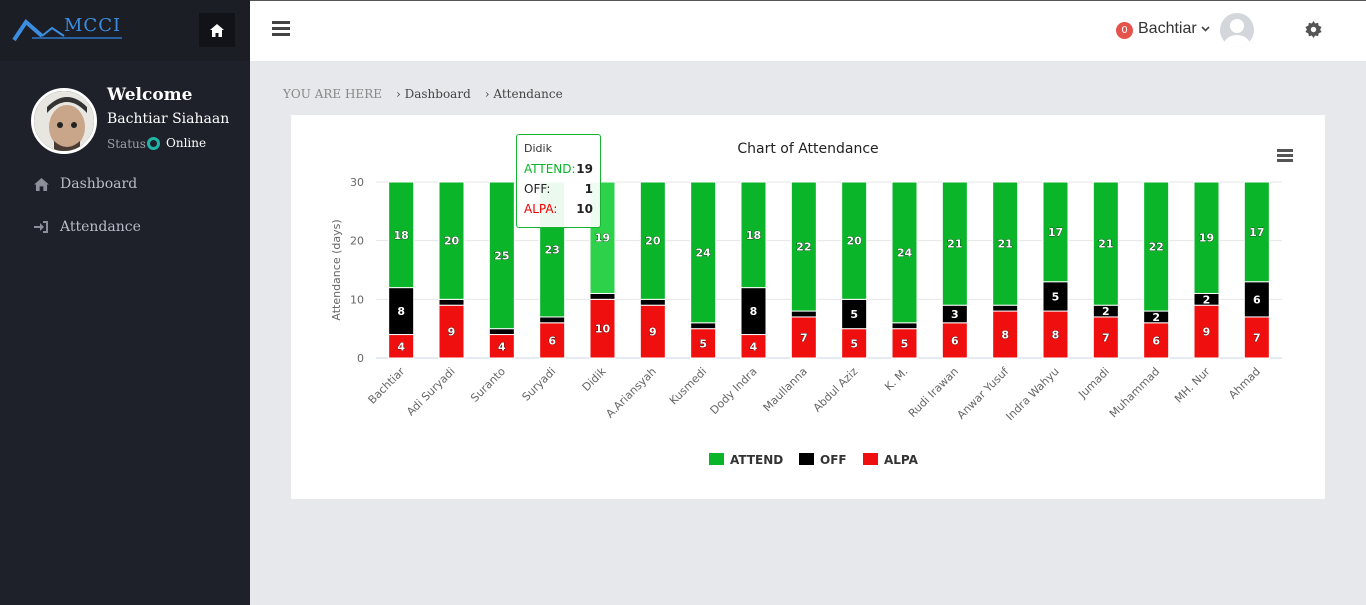 Image resolution: width=1366 pixels, height=605 pixels. I want to click on breadcrumb: YOU ARE HERE › Dashboard › Attendance, so click(423, 94).